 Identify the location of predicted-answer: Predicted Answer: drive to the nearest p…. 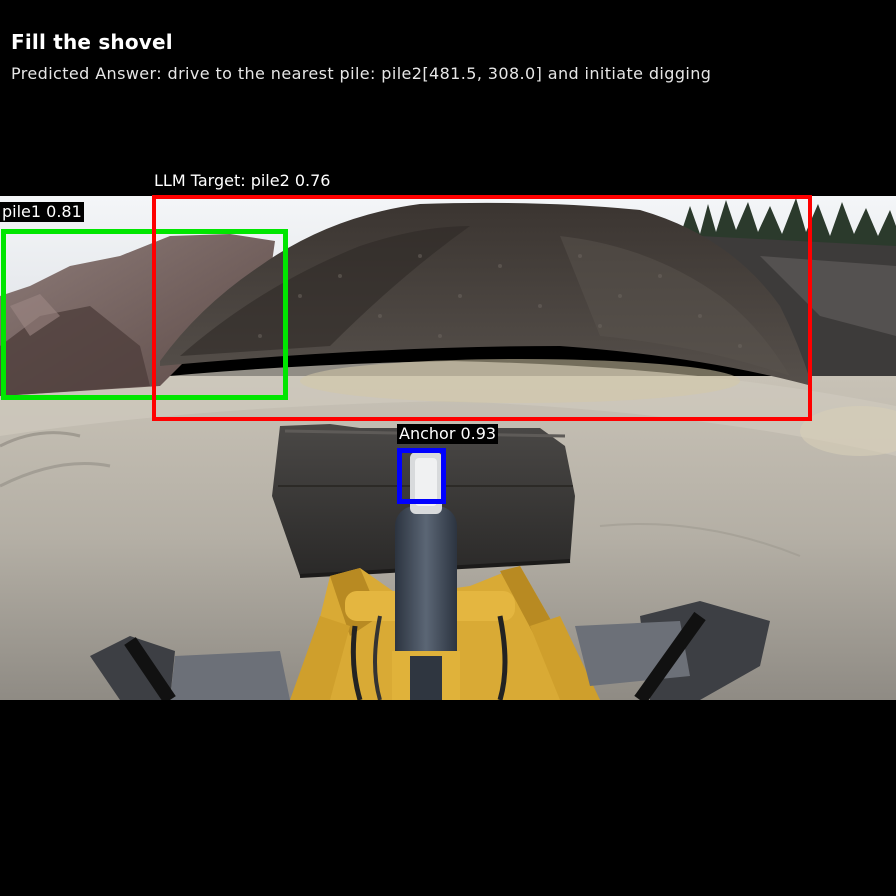
(361, 73).